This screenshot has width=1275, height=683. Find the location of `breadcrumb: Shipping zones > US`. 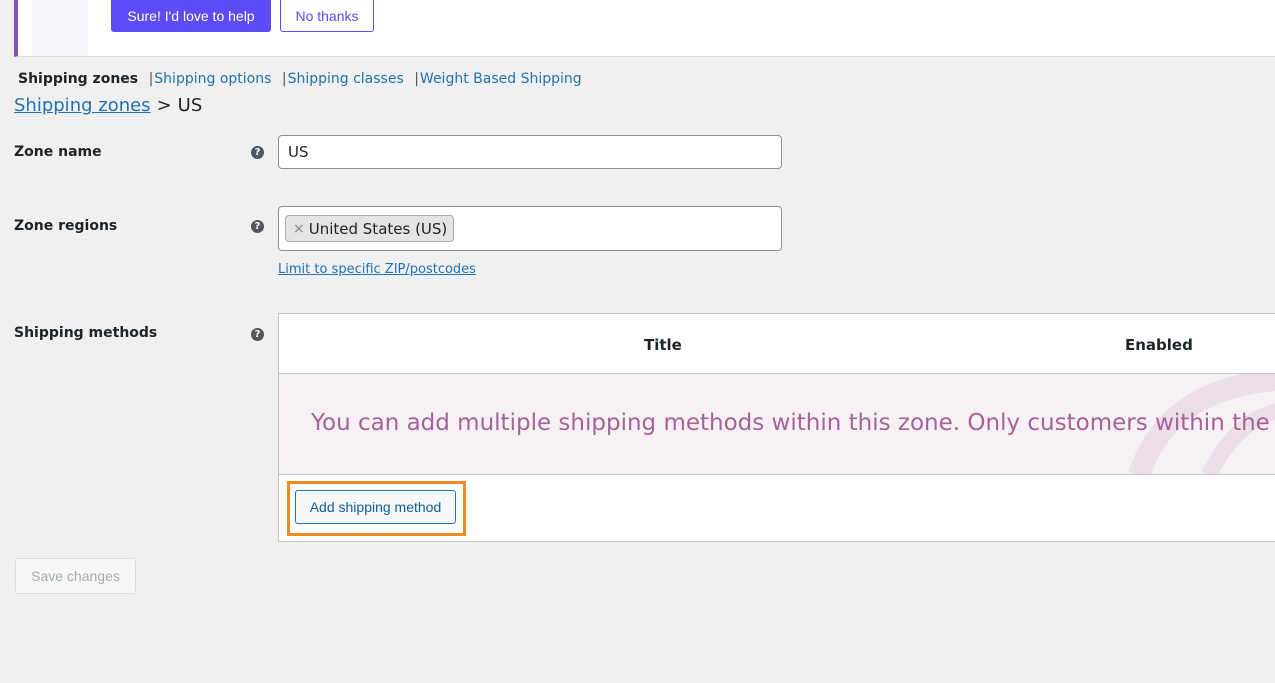

breadcrumb: Shipping zones > US is located at coordinates (108, 105).